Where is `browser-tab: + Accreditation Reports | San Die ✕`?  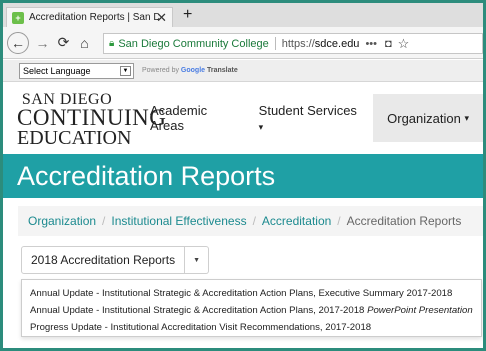
browser-tab: + Accreditation Reports | San Die ✕ is located at coordinates (89, 17).